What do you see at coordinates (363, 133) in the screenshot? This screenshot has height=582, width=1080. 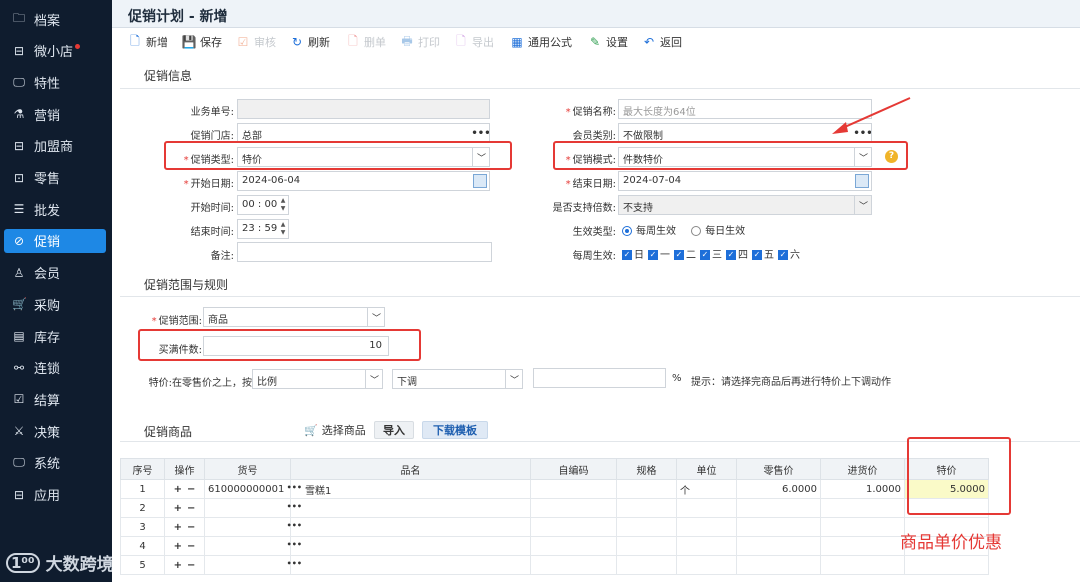 I see `store-input: 总部 •••` at bounding box center [363, 133].